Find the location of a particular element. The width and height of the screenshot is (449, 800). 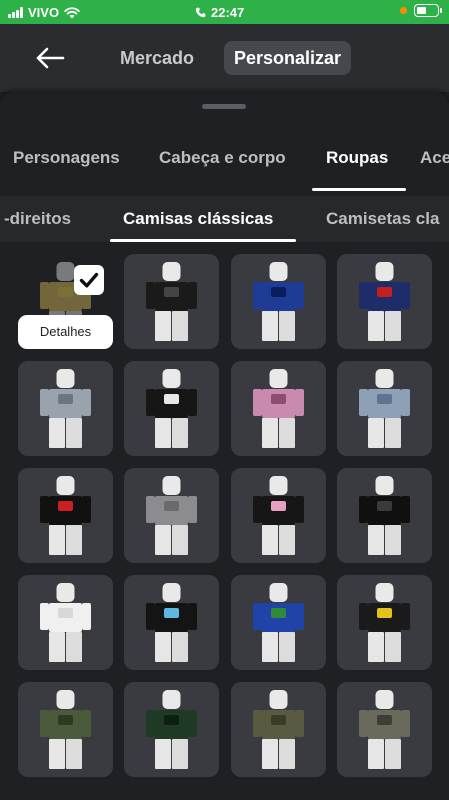

category-tabs: Personagens Cabeça e corpo Roupas Aces is located at coordinates (224, 163).